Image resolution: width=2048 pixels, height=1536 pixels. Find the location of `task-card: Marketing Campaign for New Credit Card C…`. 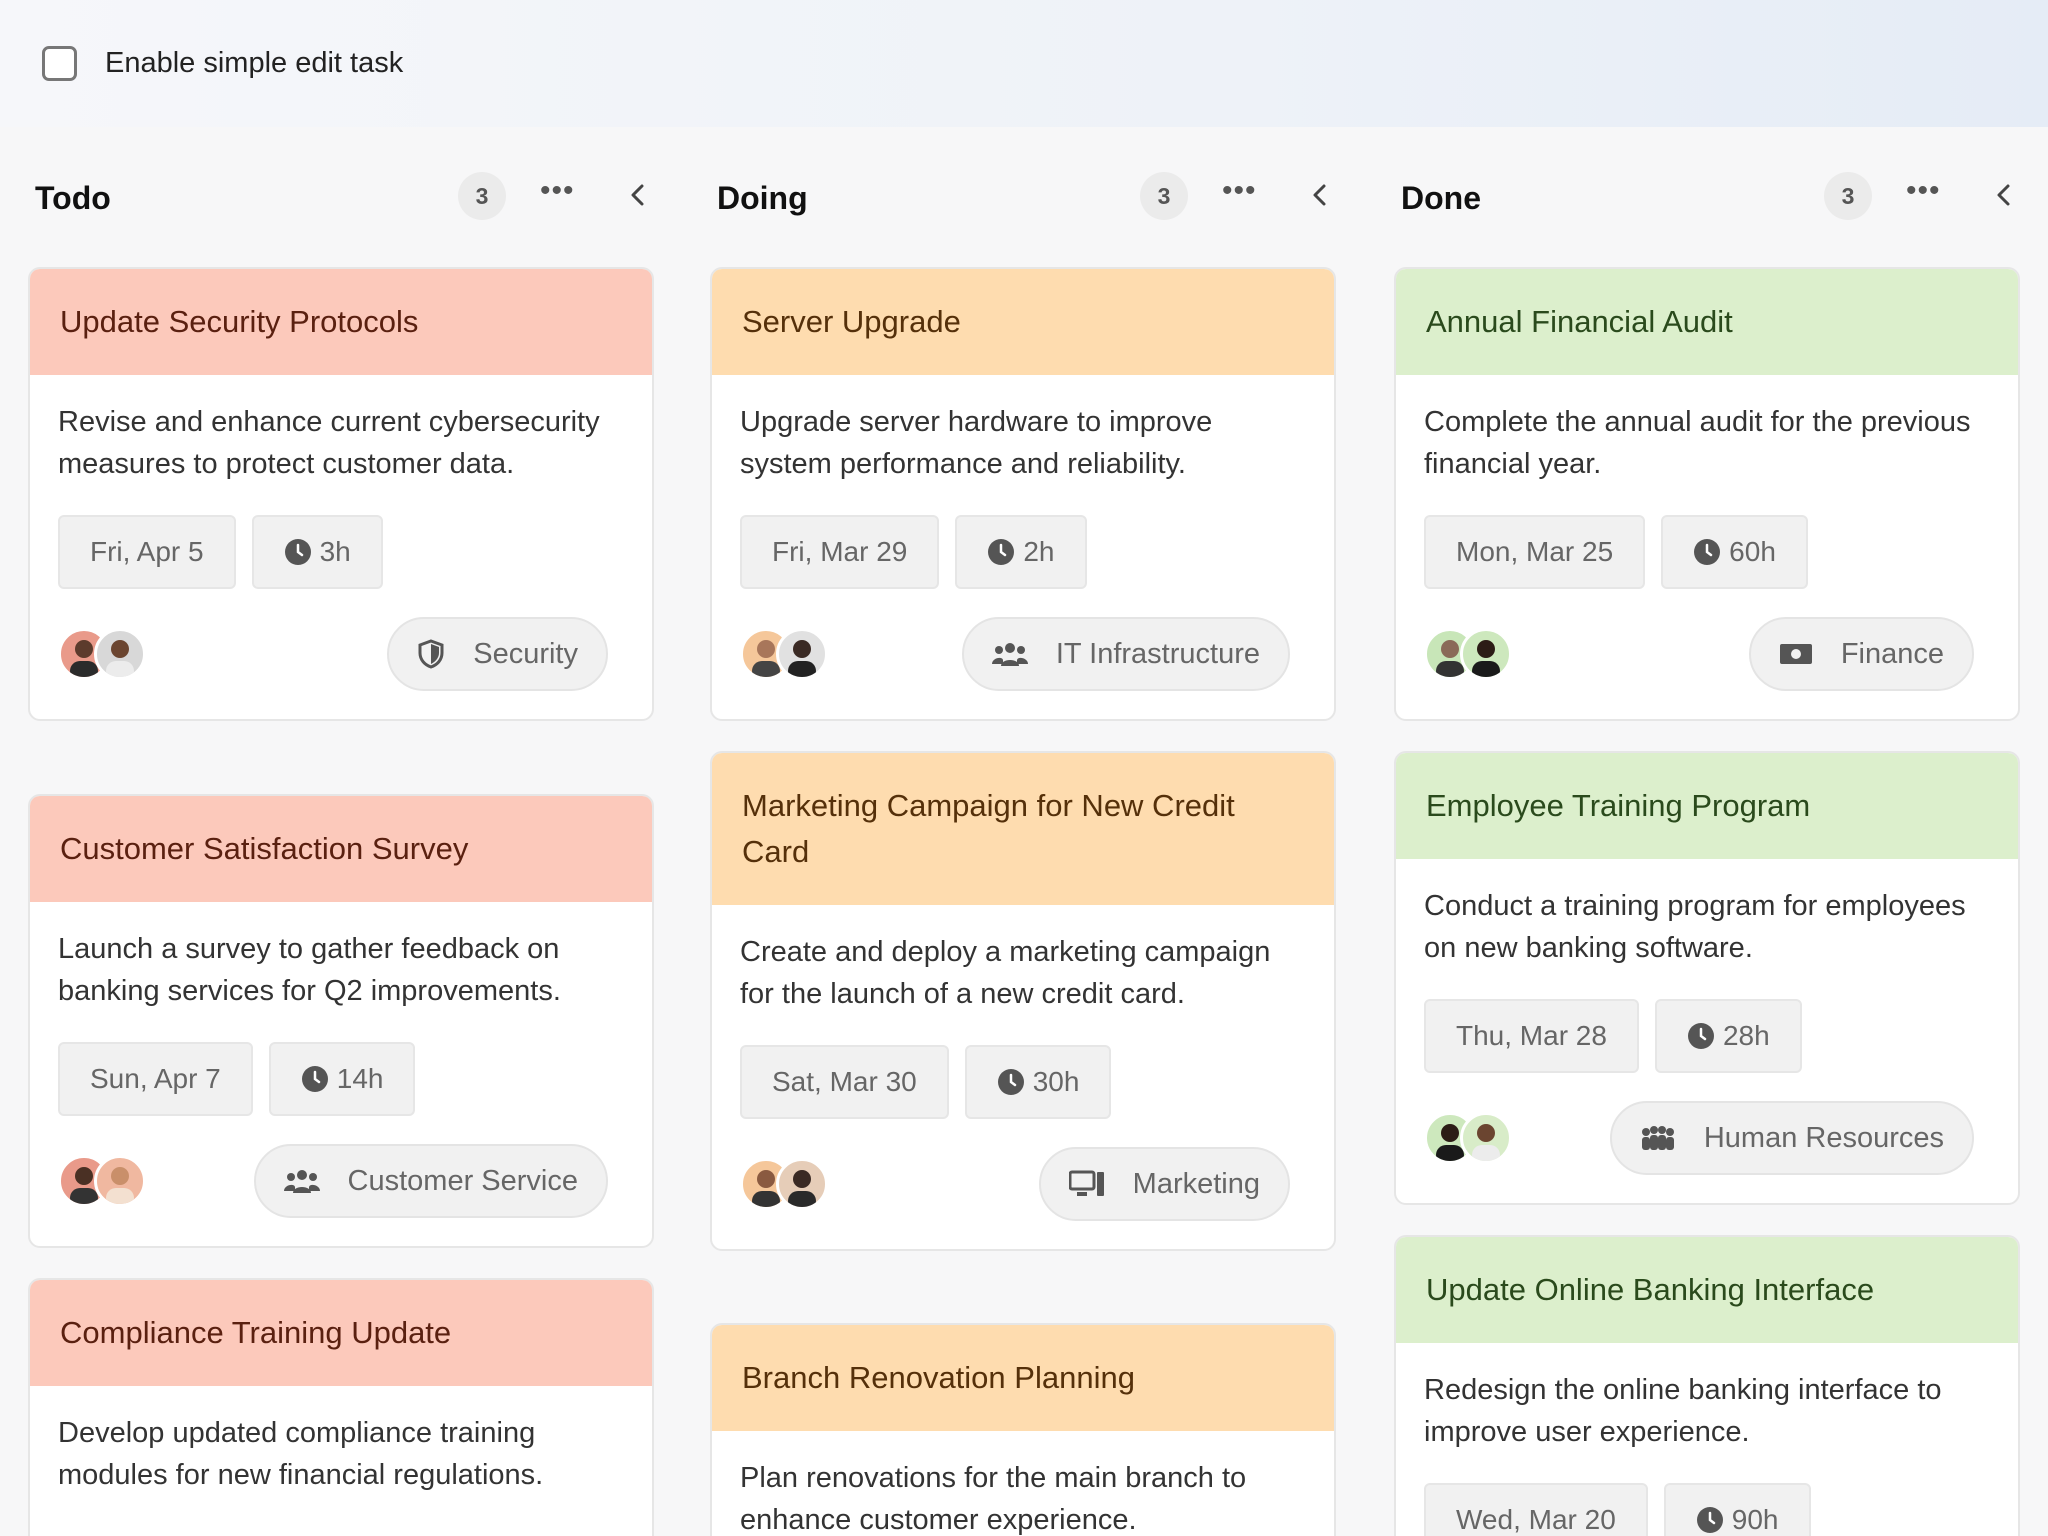

task-card: Marketing Campaign for New Credit Card C… is located at coordinates (1023, 1001).